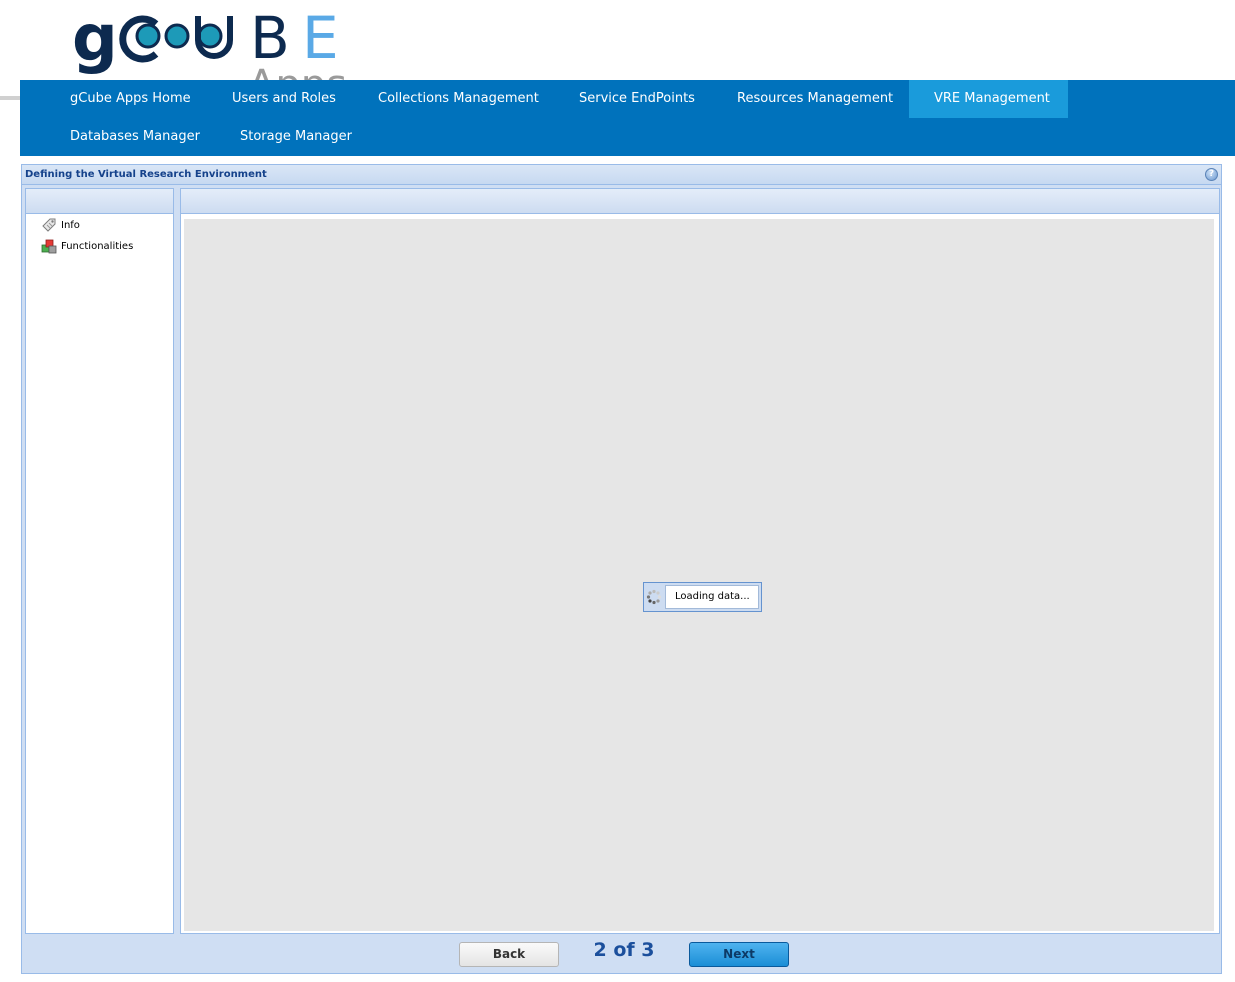 Image resolution: width=1235 pixels, height=982 pixels. Describe the element at coordinates (1211, 174) in the screenshot. I see `help-icon: ?` at that location.